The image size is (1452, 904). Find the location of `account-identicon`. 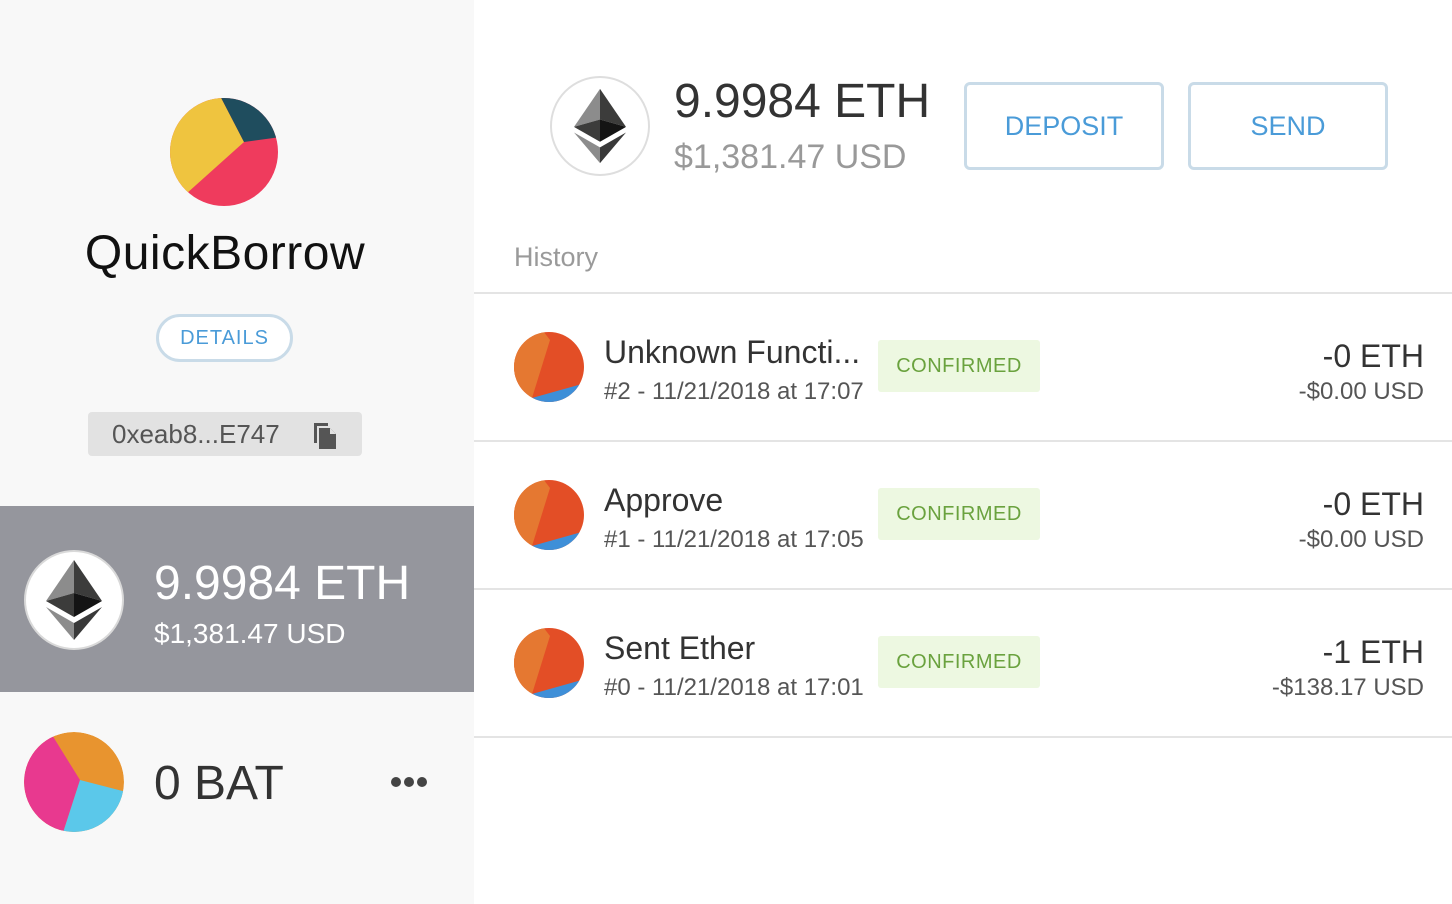

account-identicon is located at coordinates (224, 152).